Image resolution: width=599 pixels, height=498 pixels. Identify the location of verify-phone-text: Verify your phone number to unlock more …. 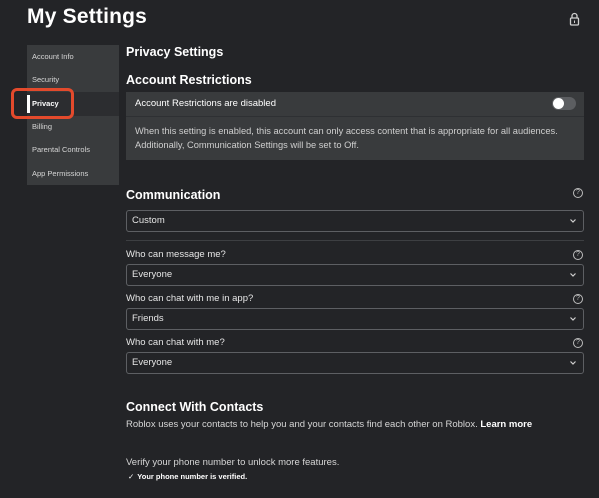
(233, 462).